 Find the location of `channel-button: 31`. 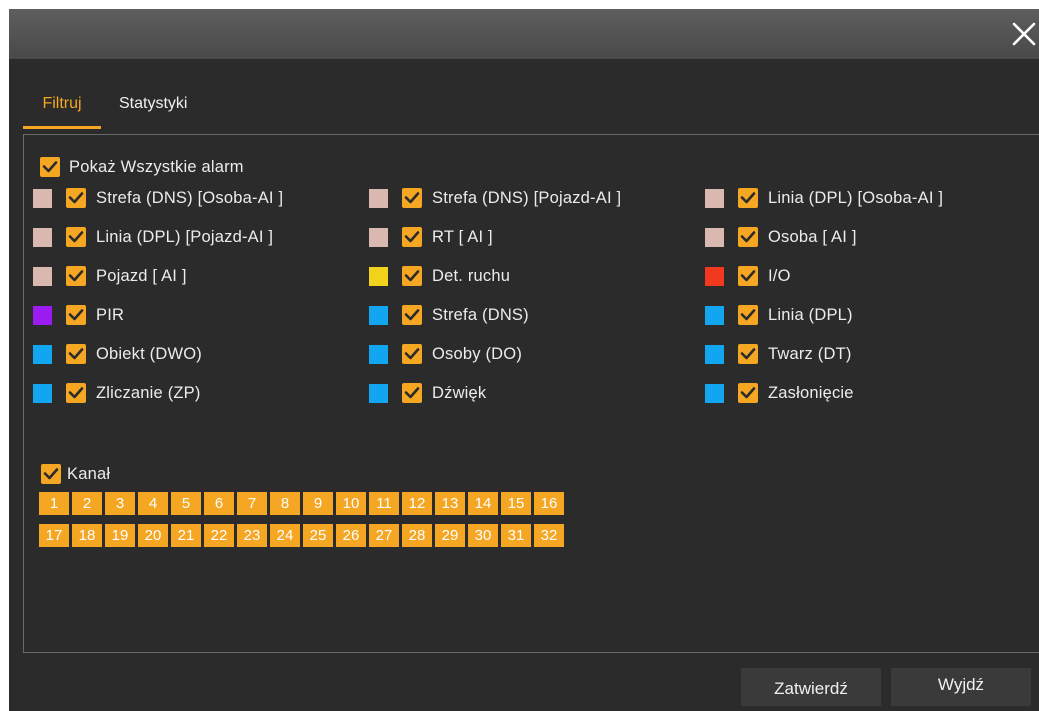

channel-button: 31 is located at coordinates (516, 535).